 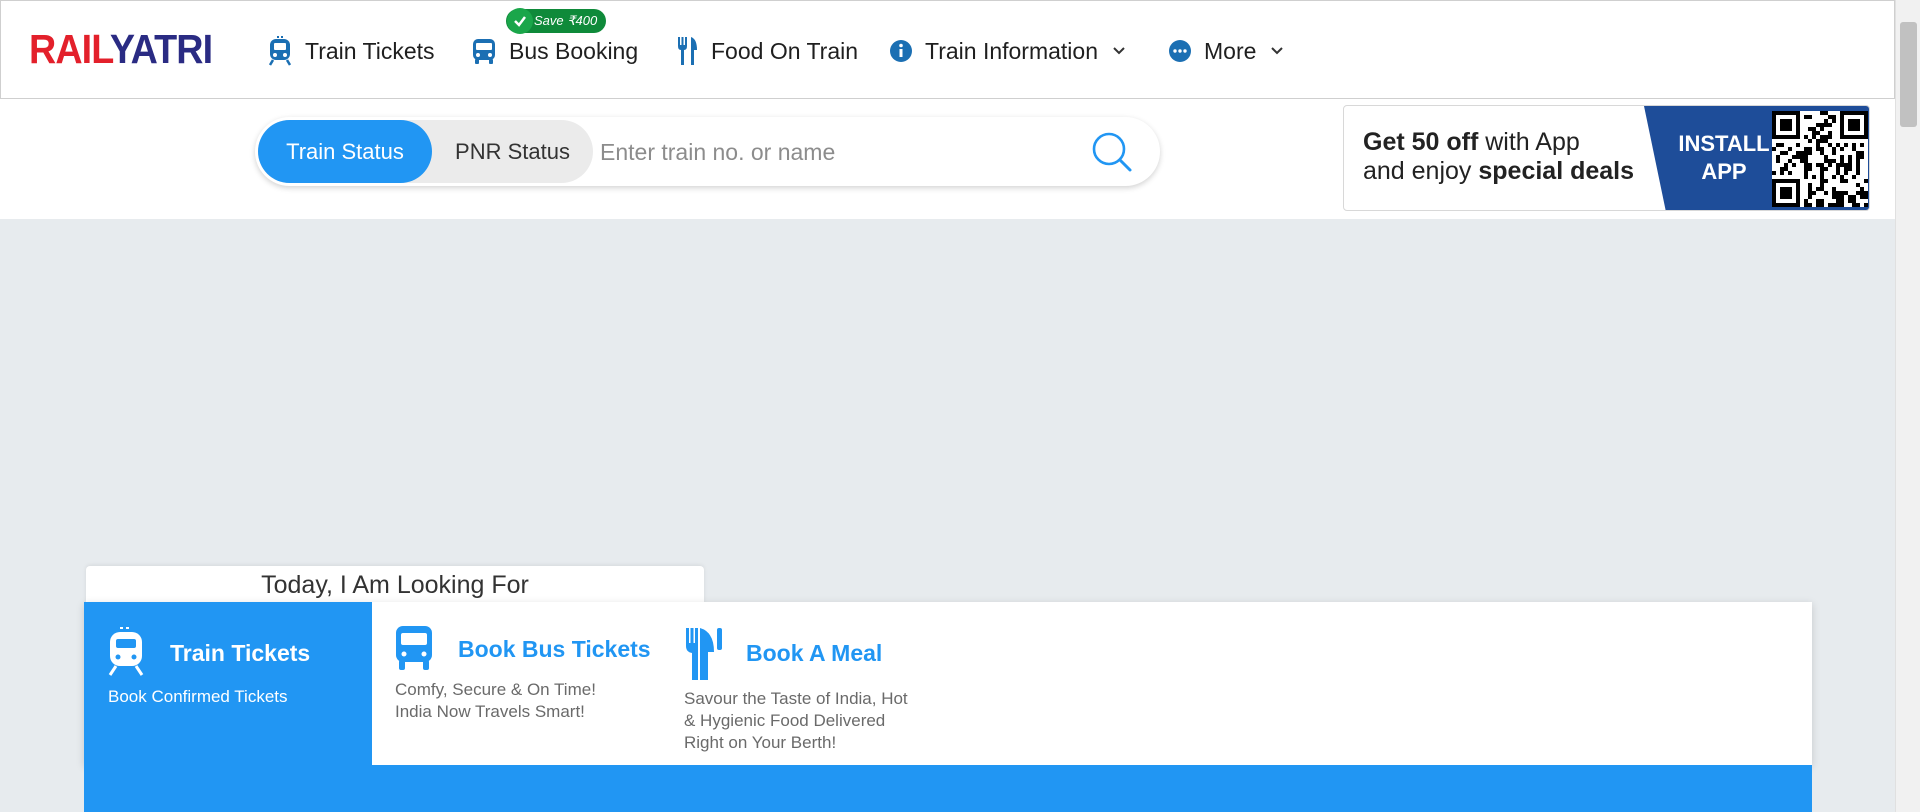 What do you see at coordinates (512, 151) in the screenshot?
I see `tab-pnr-status: PNR Status` at bounding box center [512, 151].